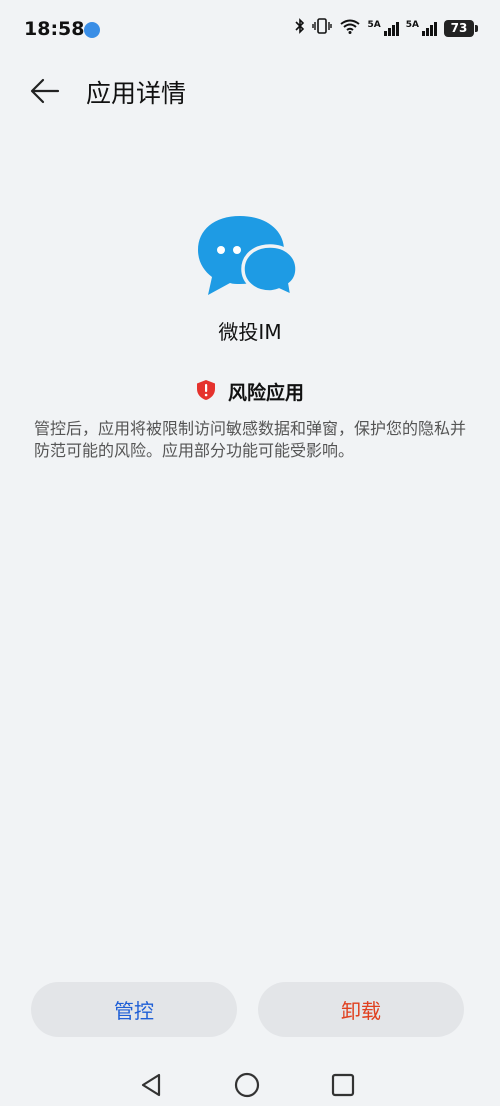 This screenshot has width=500, height=1106. I want to click on risk-row: 风险应用, so click(250, 391).